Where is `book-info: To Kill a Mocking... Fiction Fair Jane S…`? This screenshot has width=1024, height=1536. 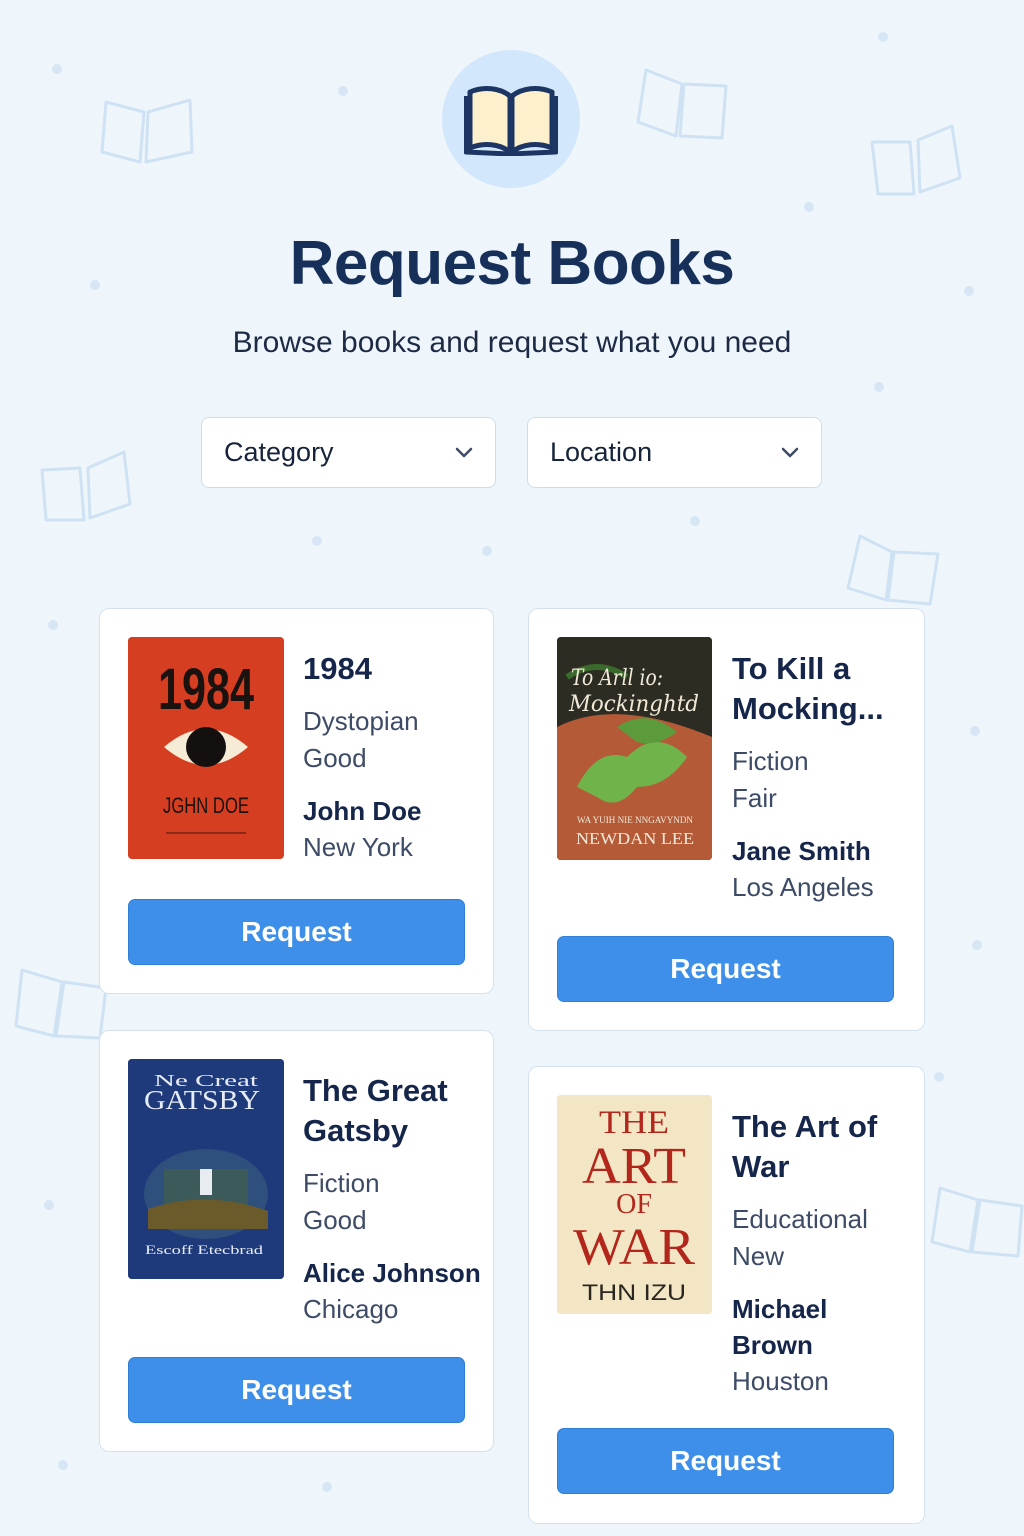 book-info: To Kill a Mocking... Fiction Fair Jane S… is located at coordinates (817, 777).